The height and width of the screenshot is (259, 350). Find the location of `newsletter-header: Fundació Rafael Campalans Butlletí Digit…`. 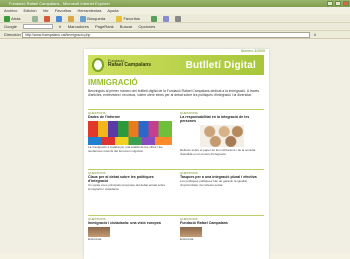

newsletter-header: Fundació Rafael Campalans Butlletí Digit… is located at coordinates (176, 65).